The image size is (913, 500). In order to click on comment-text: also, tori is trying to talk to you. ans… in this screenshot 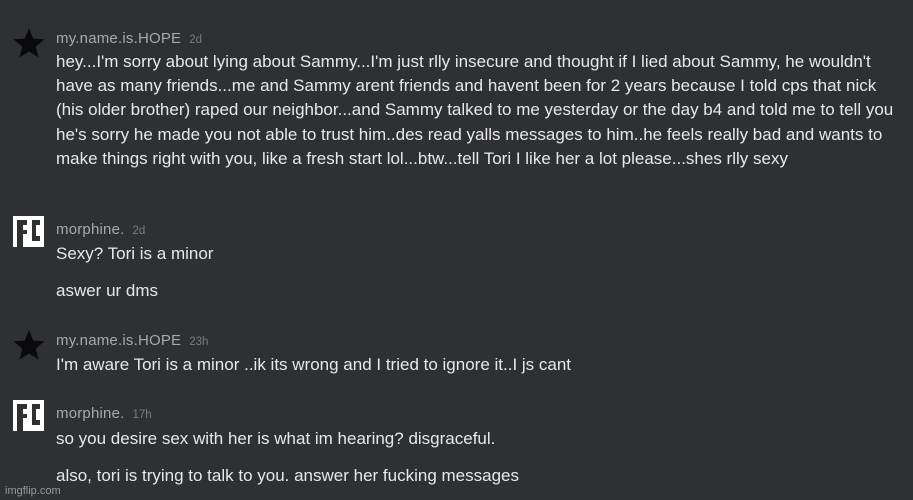, I will do `click(287, 475)`.